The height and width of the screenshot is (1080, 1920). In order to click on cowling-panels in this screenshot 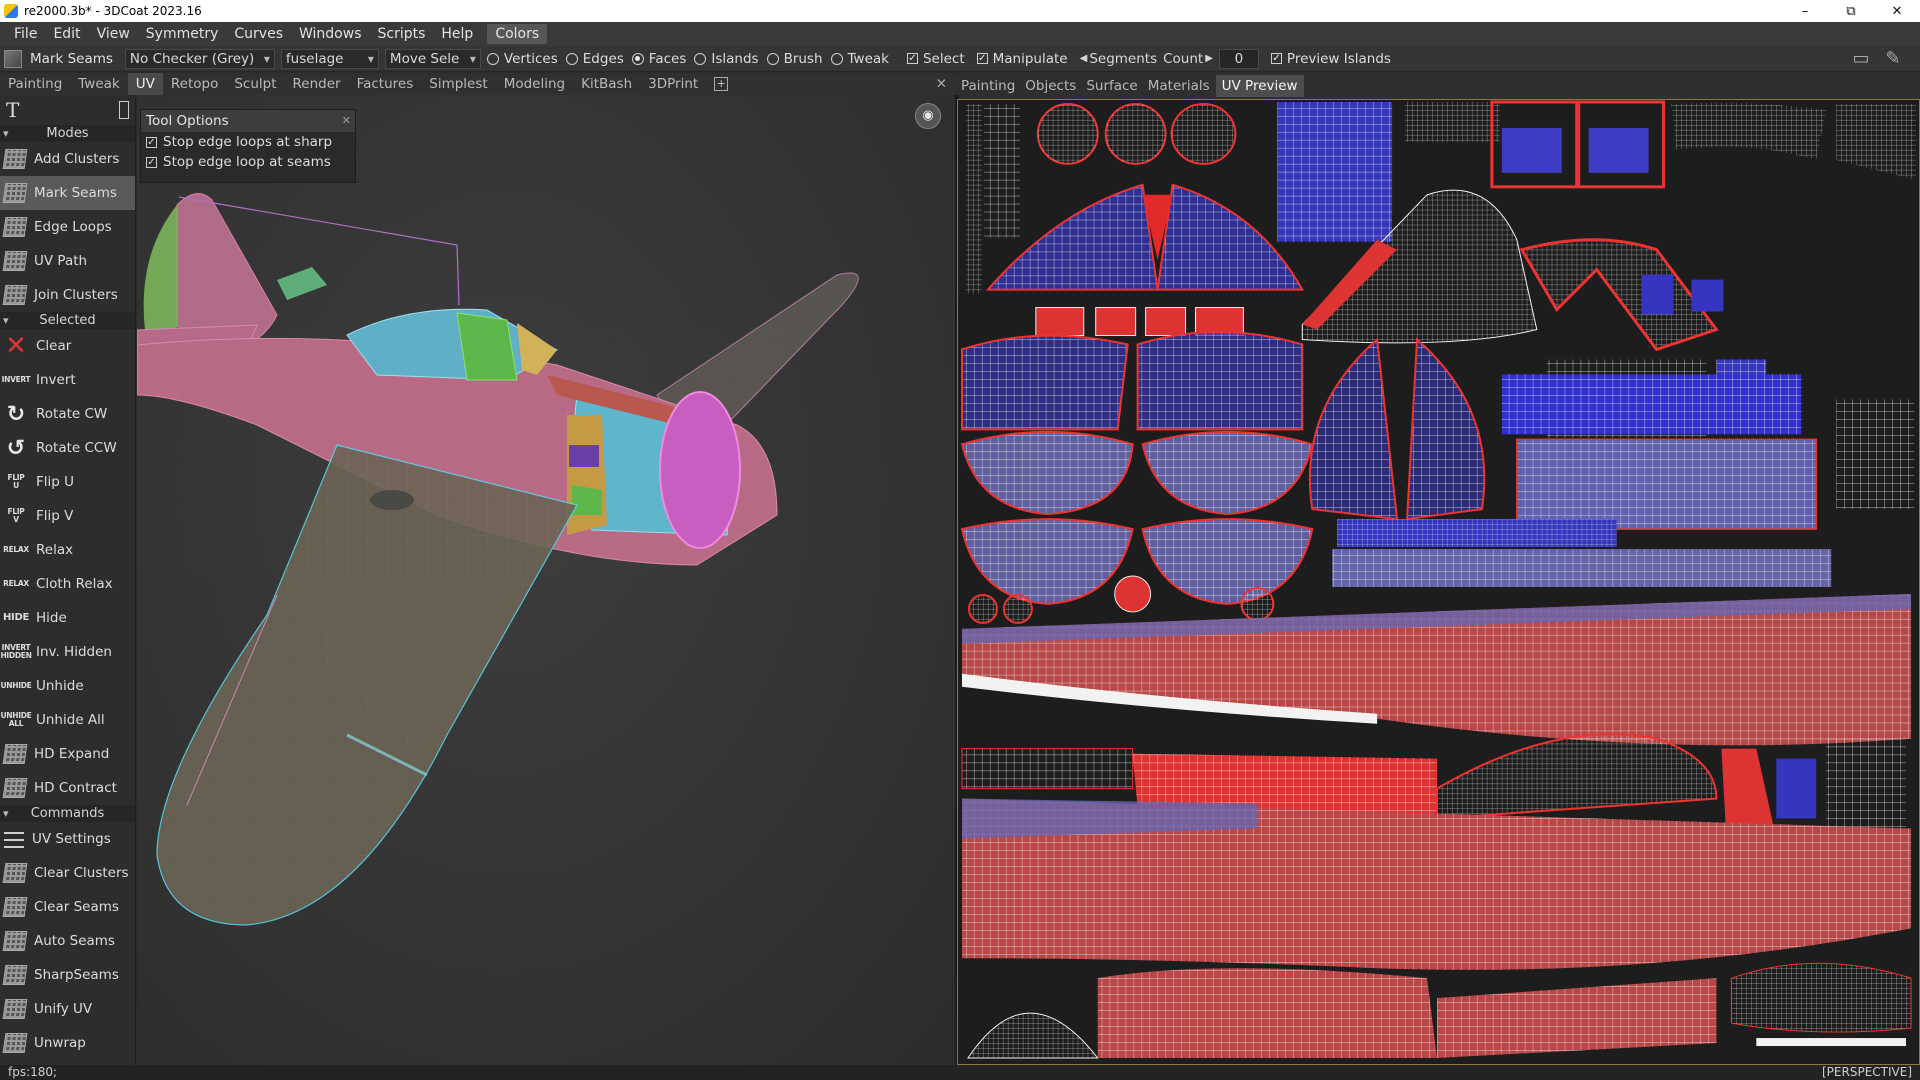, I will do `click(587, 475)`.